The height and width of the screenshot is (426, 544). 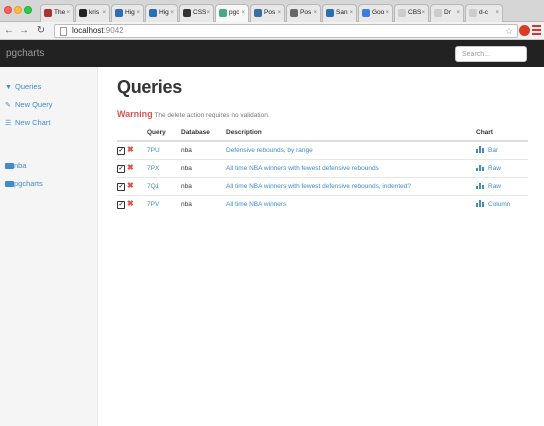 What do you see at coordinates (29, 104) in the screenshot?
I see `sidebar-item-new-query: ✎ New Query` at bounding box center [29, 104].